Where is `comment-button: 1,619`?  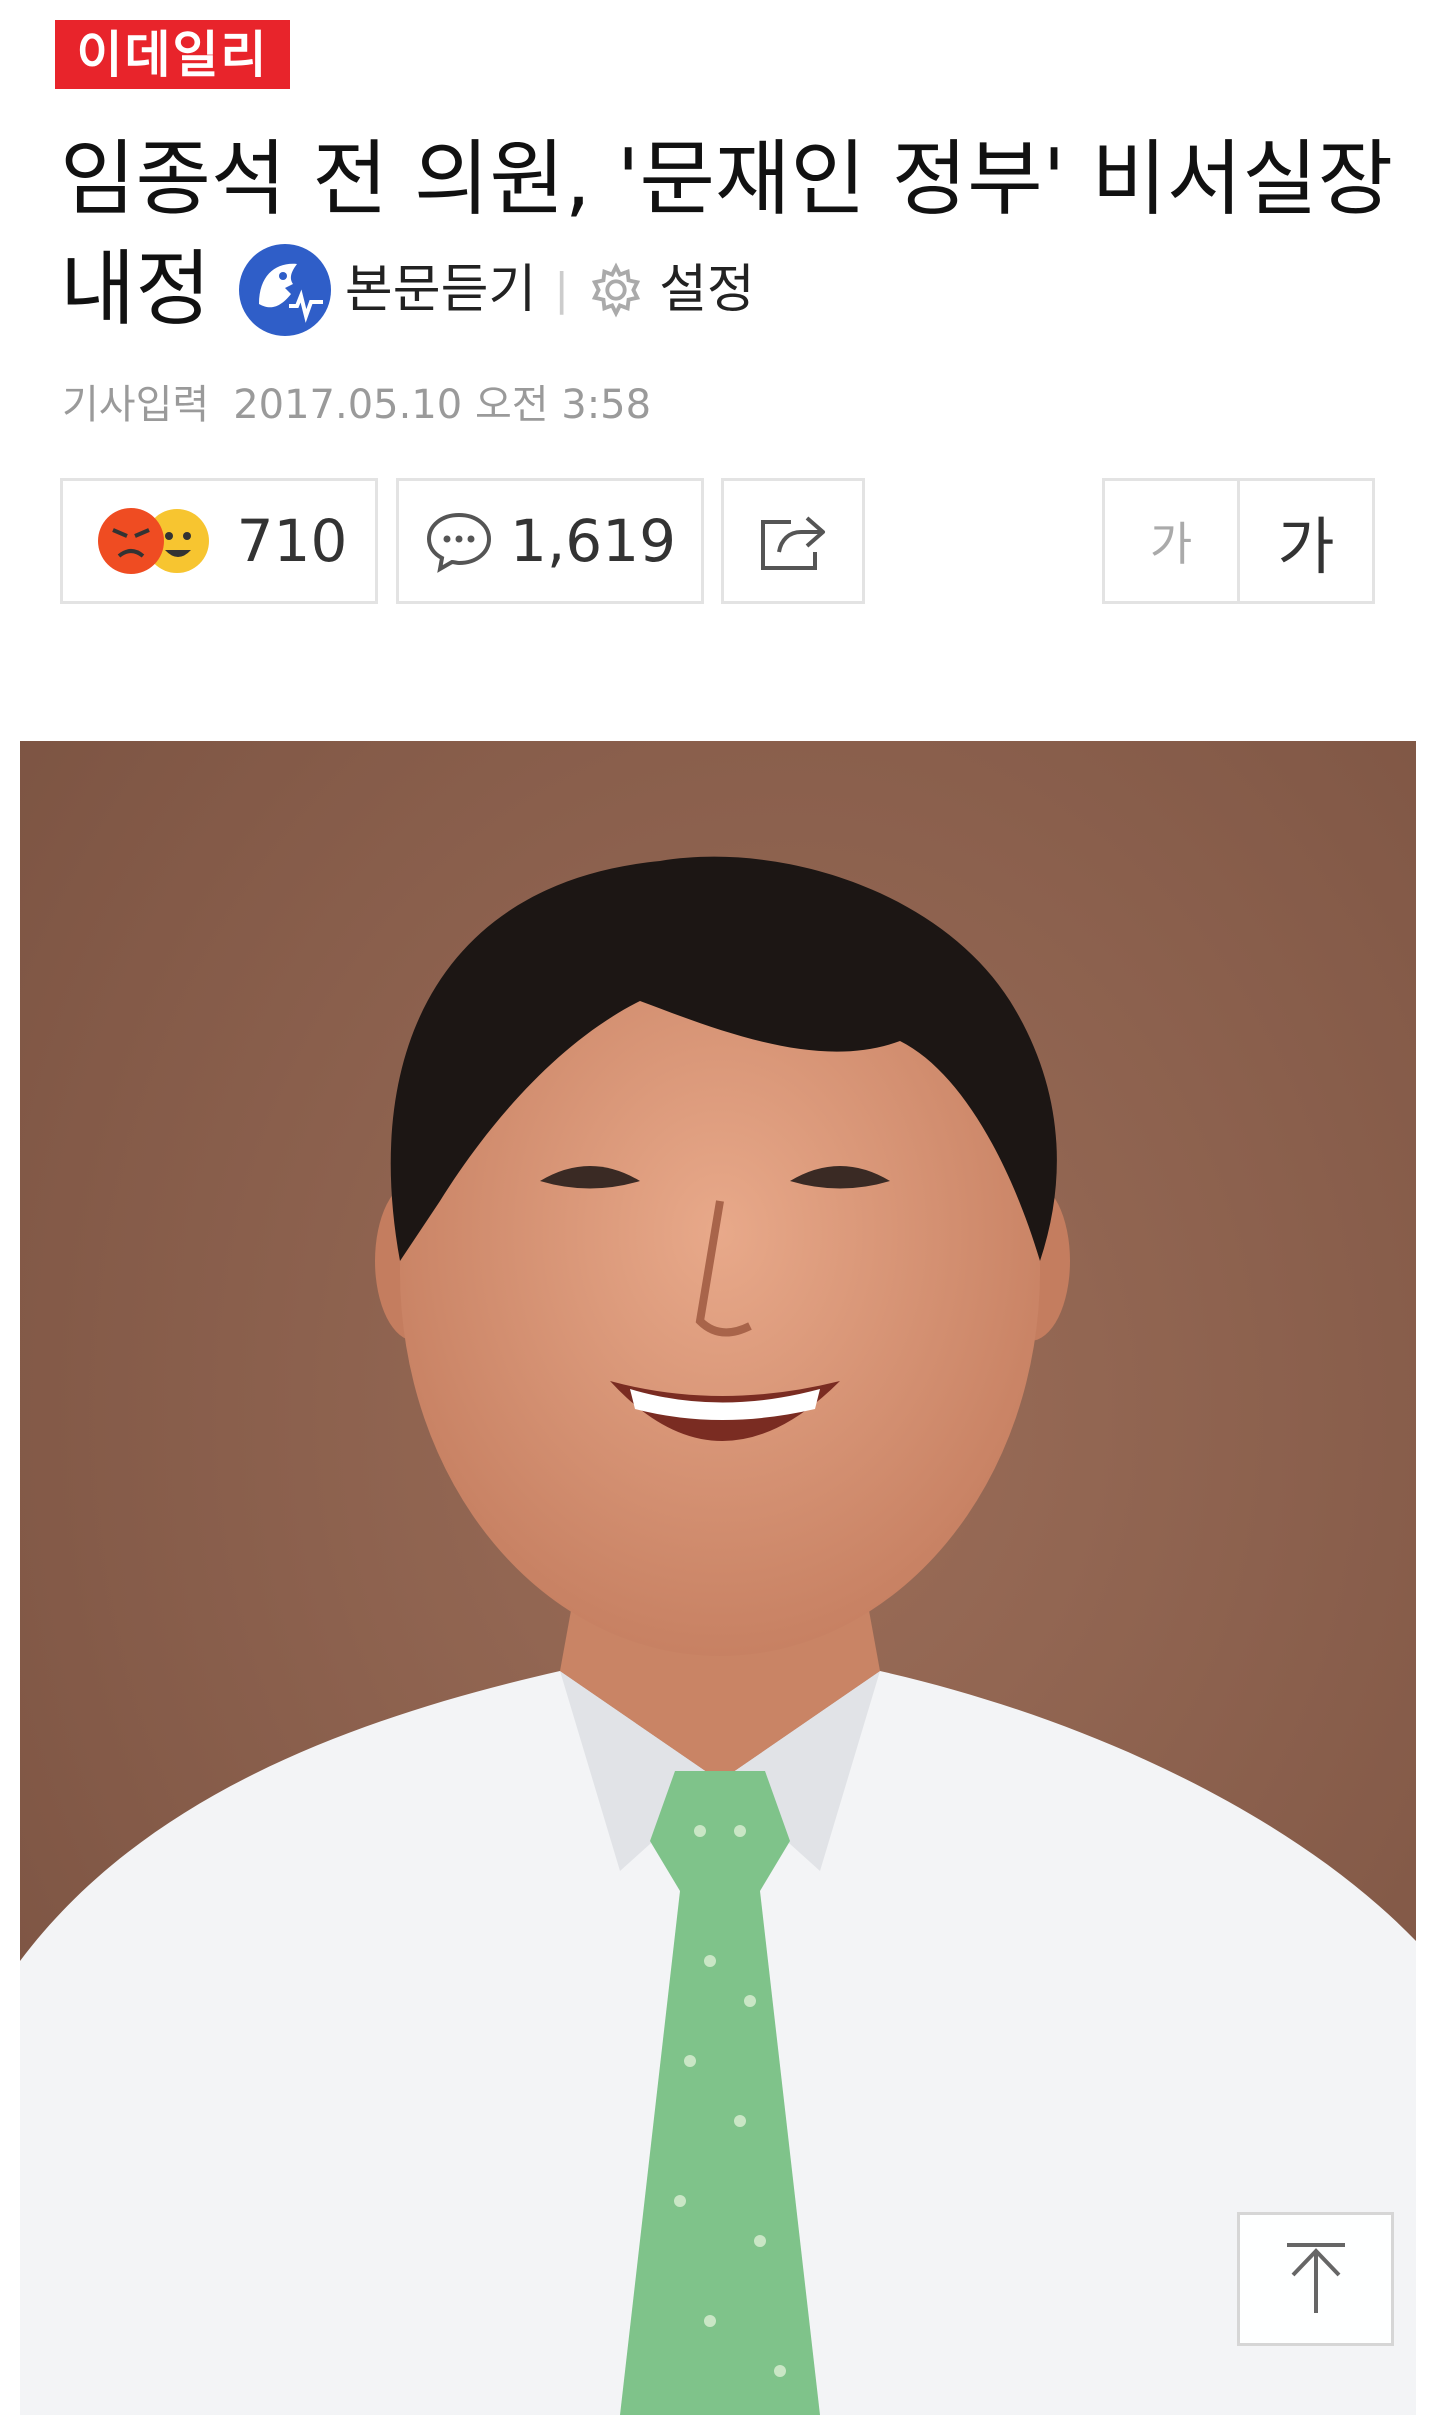
comment-button: 1,619 is located at coordinates (550, 541).